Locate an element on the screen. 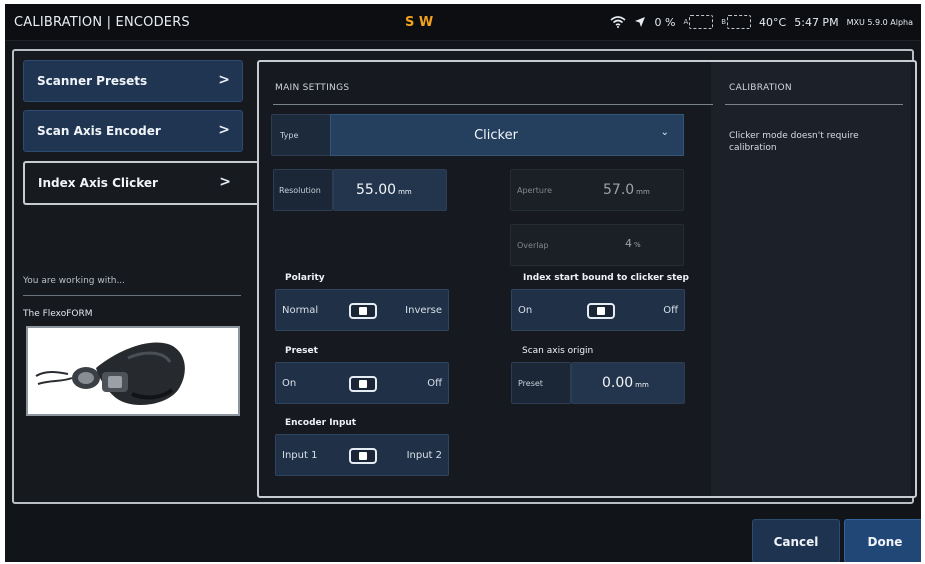 The height and width of the screenshot is (564, 925). type-dropdown: Clicker ⌄ is located at coordinates (507, 135).